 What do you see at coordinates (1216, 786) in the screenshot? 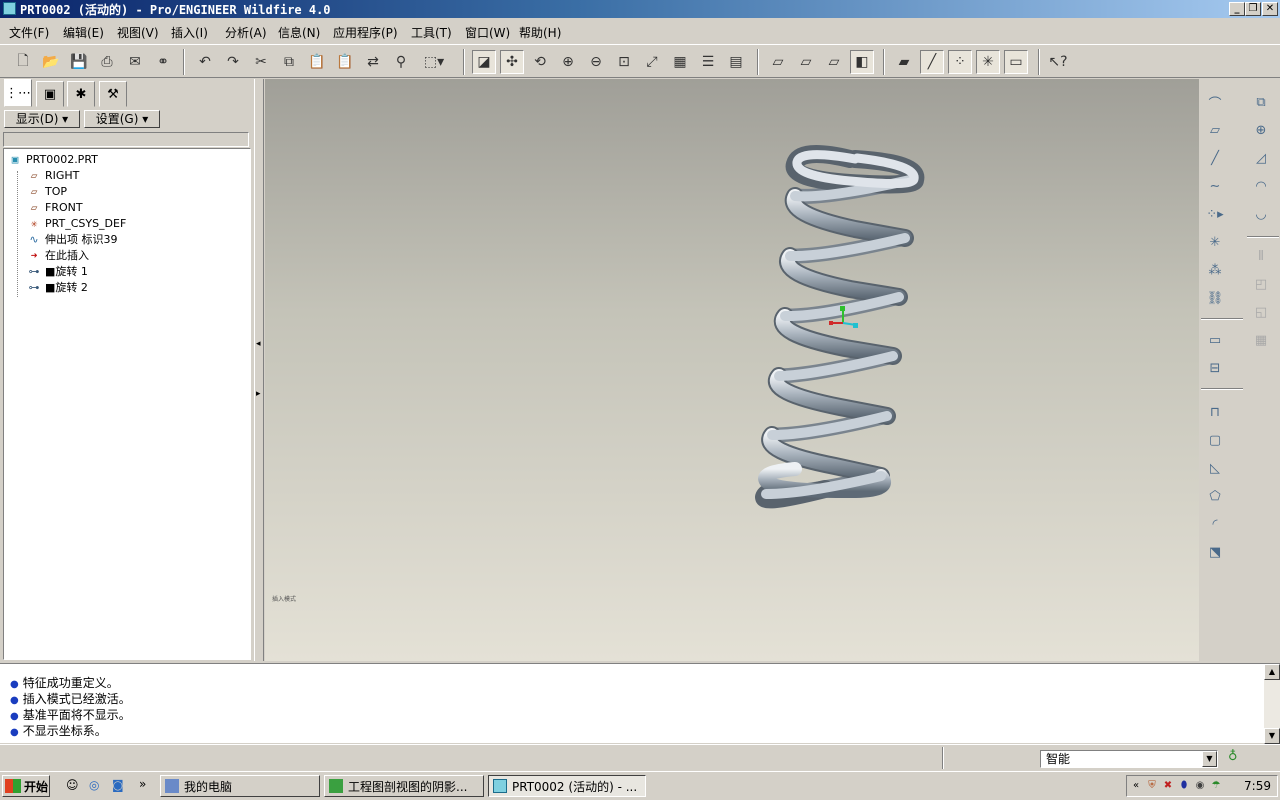
I see `tray-umbrella-icon: ☂` at bounding box center [1216, 786].